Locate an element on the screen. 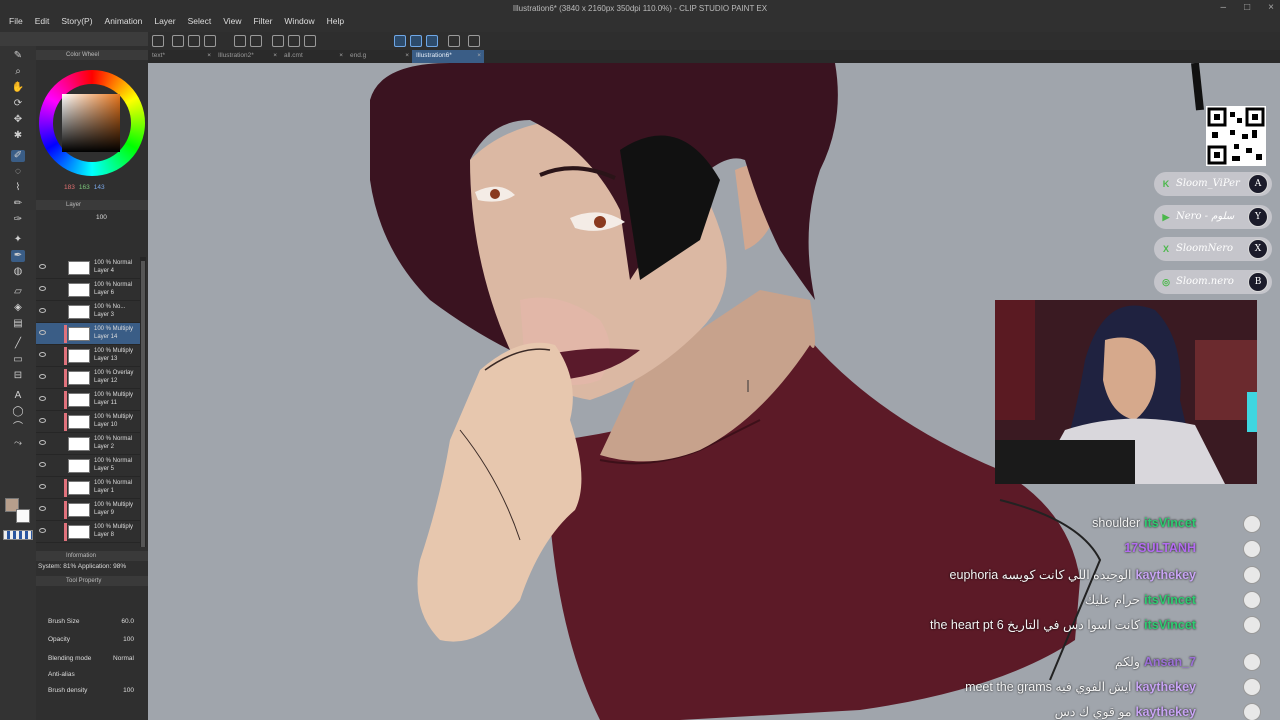  layer-row: 100 % Multiply Layer 8 is located at coordinates (88, 532).